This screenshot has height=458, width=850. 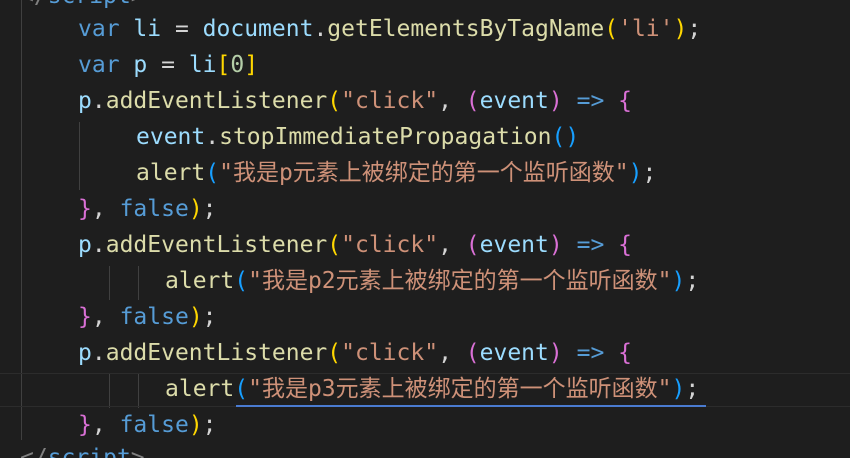 What do you see at coordinates (460, 389) in the screenshot?
I see `string: "我是p3元素上被绑定的第一个监听函数"` at bounding box center [460, 389].